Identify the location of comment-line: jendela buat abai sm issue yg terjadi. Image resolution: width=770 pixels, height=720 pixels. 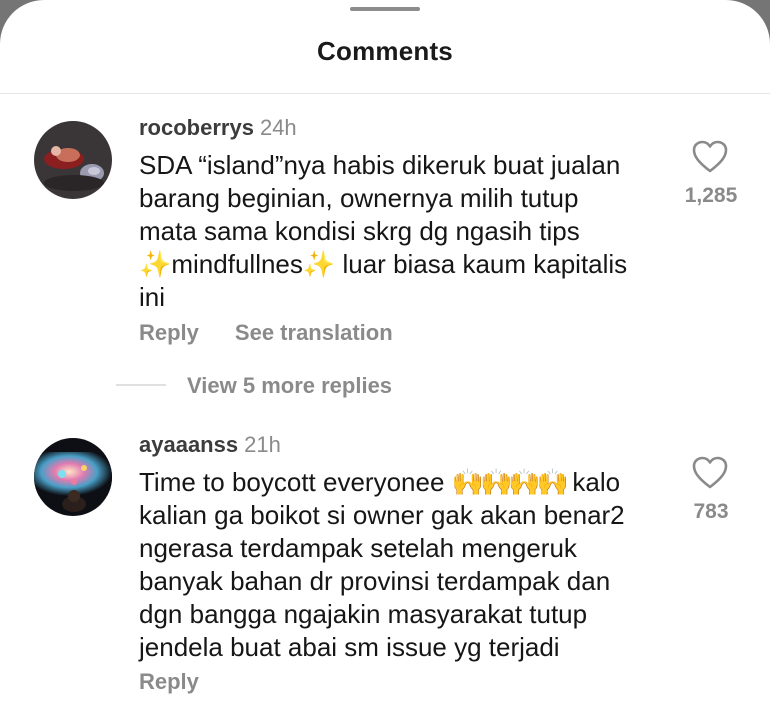
(349, 647).